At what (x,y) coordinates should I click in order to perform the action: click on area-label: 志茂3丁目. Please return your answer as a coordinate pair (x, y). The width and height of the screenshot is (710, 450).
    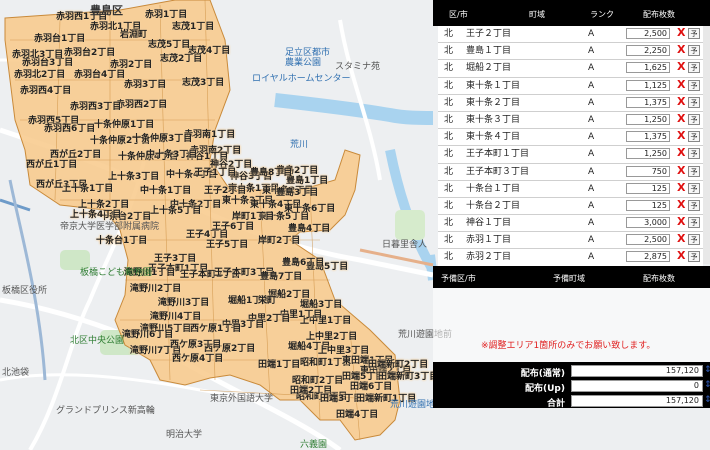
    Looking at the image, I should click on (203, 83).